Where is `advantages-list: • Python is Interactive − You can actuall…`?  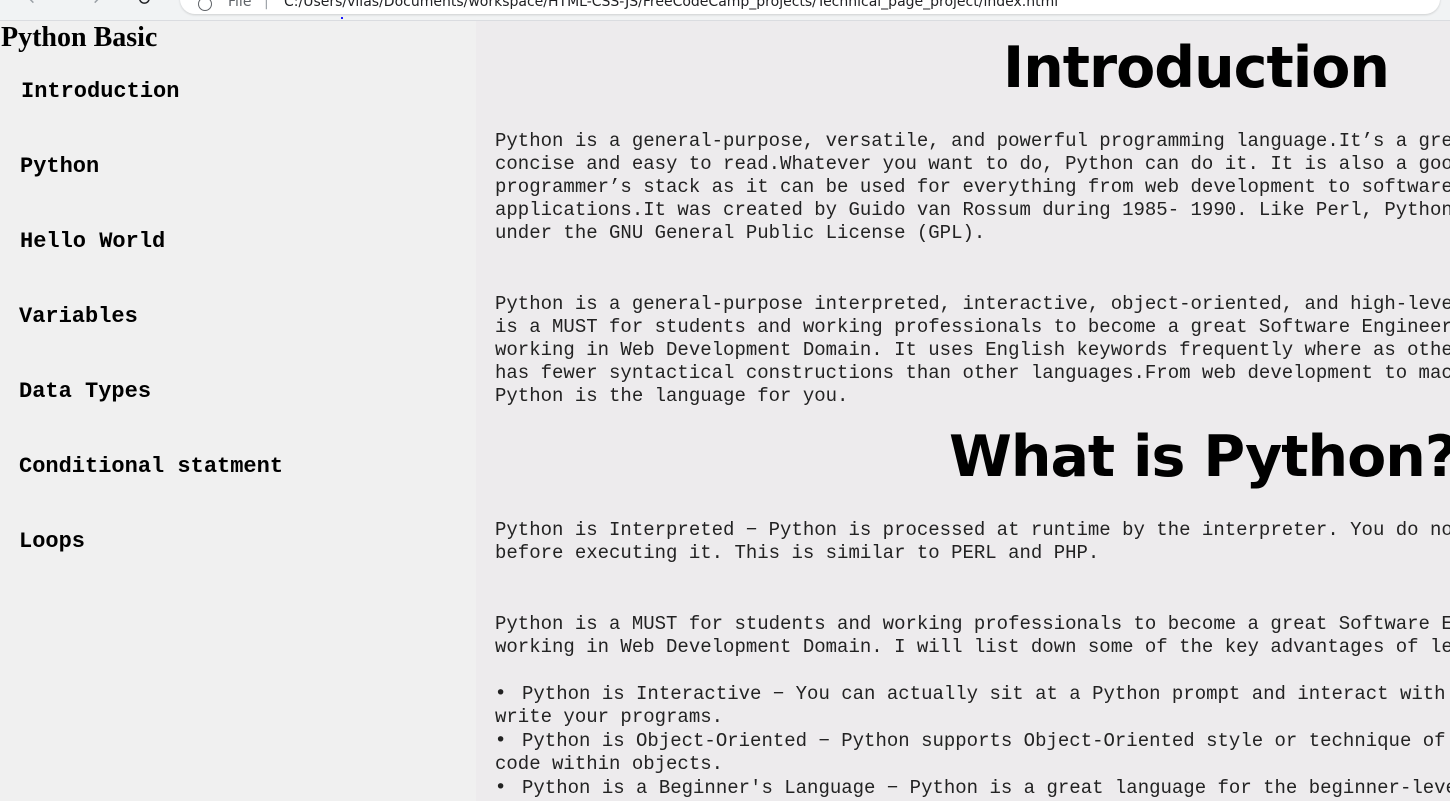
advantages-list: • Python is Interactive − You can actuall… is located at coordinates (972, 741).